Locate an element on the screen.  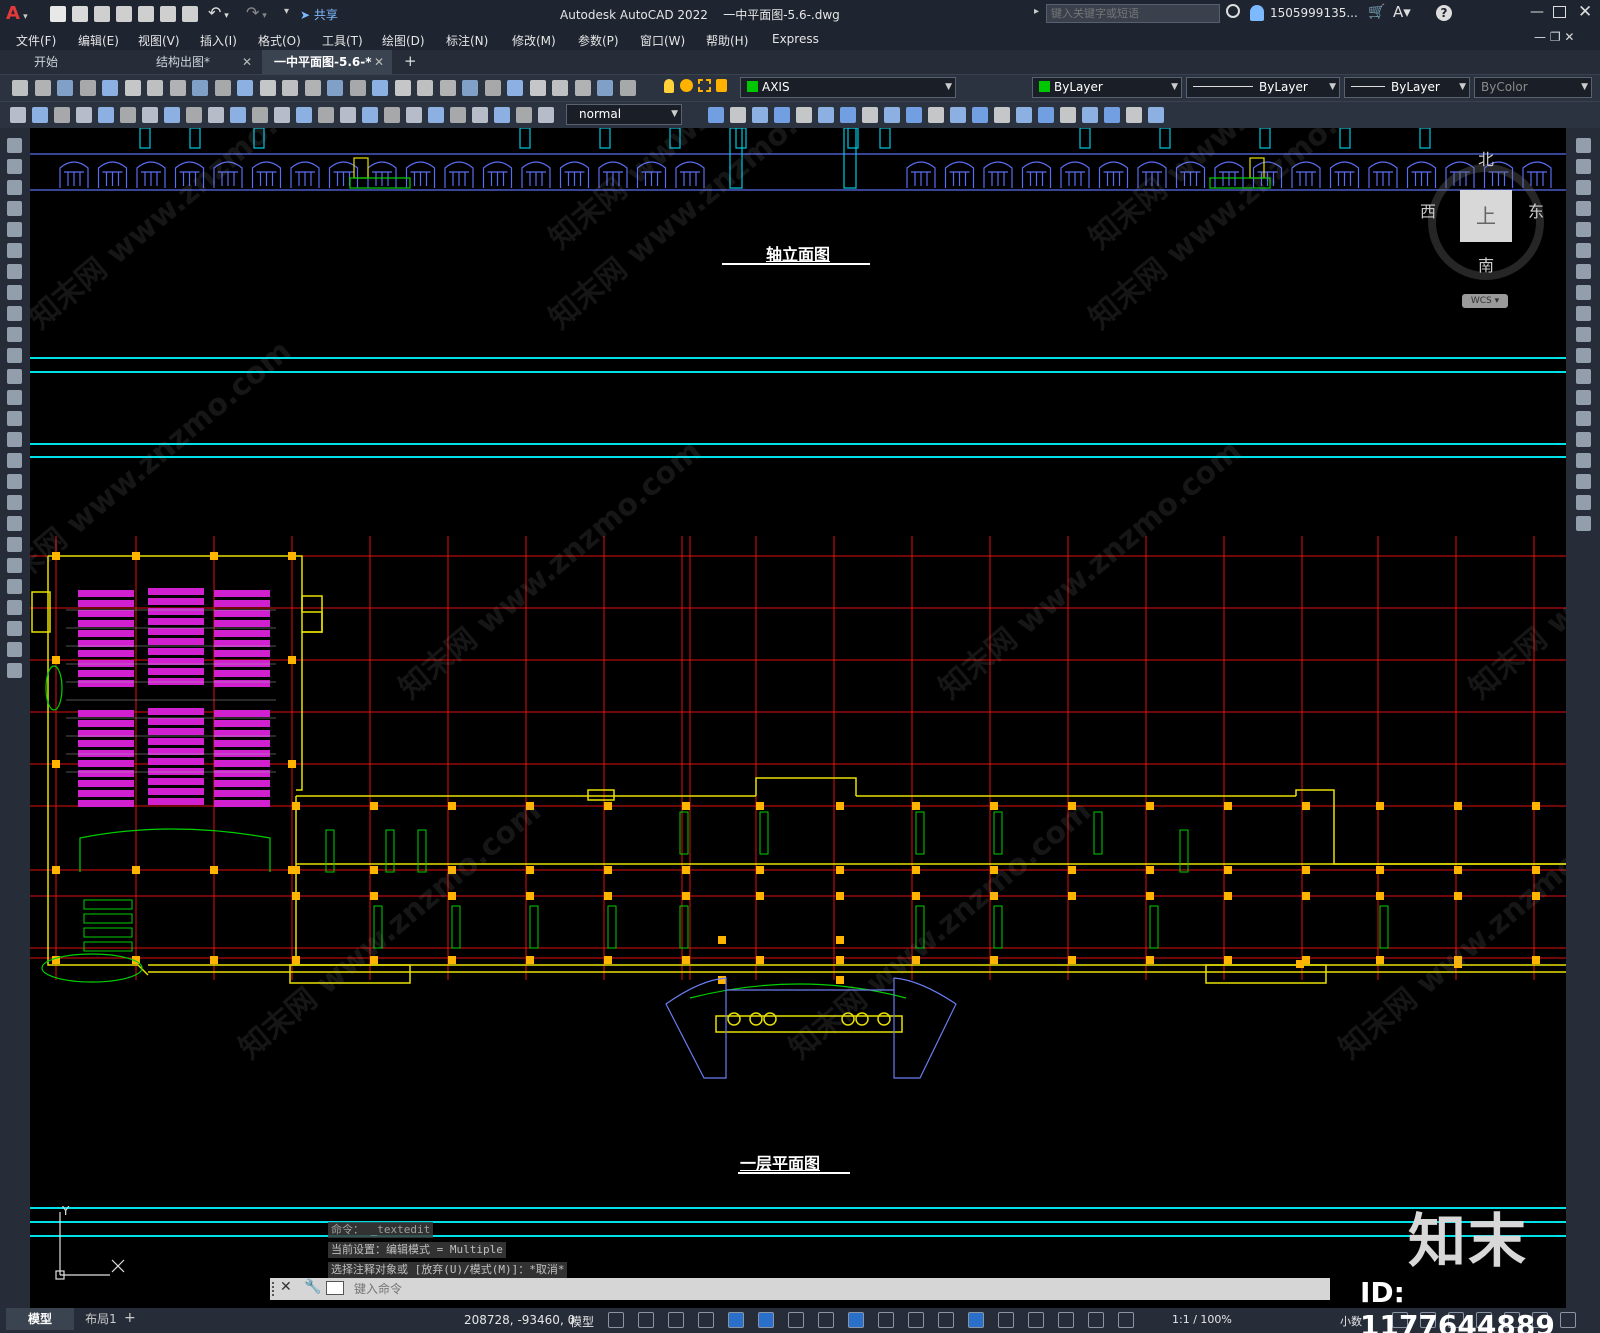
viewcube-west: 西 is located at coordinates (1428, 210).